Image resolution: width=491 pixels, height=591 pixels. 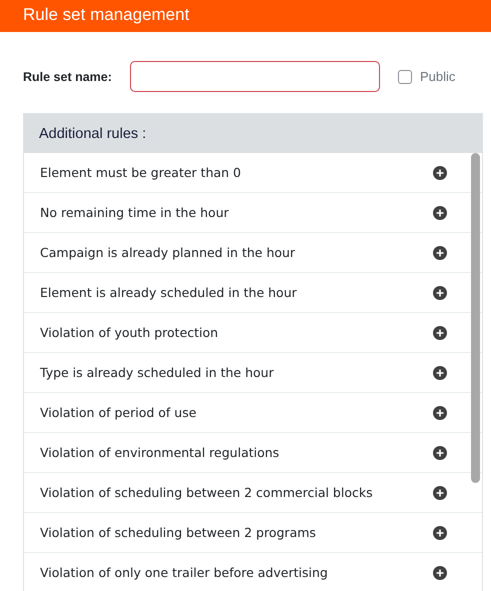 What do you see at coordinates (184, 572) in the screenshot?
I see `rule-label: Violation of only one trailer before advertising` at bounding box center [184, 572].